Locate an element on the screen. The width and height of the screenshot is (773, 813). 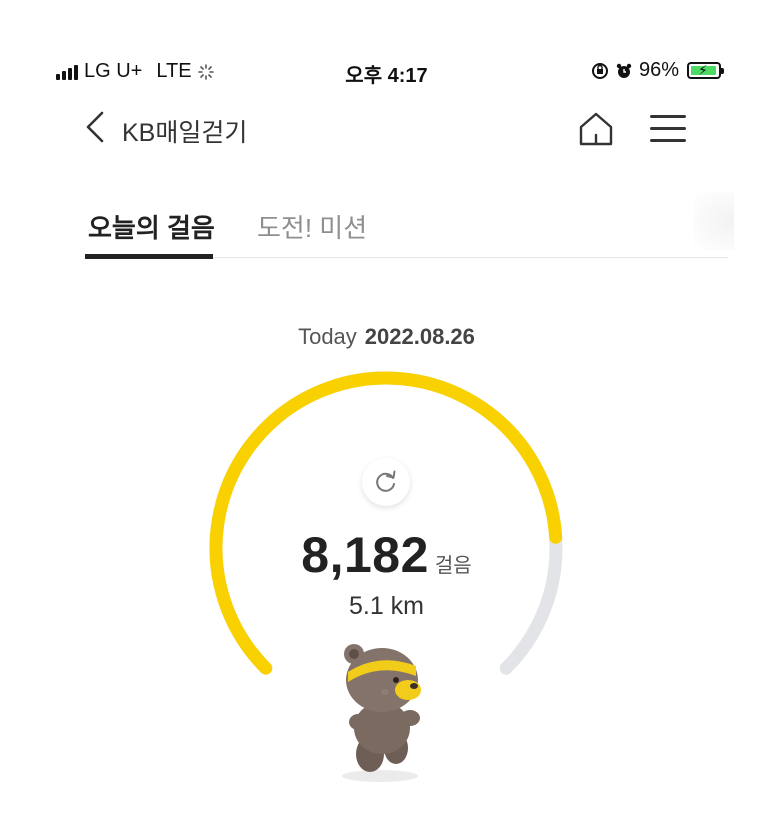
refresh-button is located at coordinates (386, 482).